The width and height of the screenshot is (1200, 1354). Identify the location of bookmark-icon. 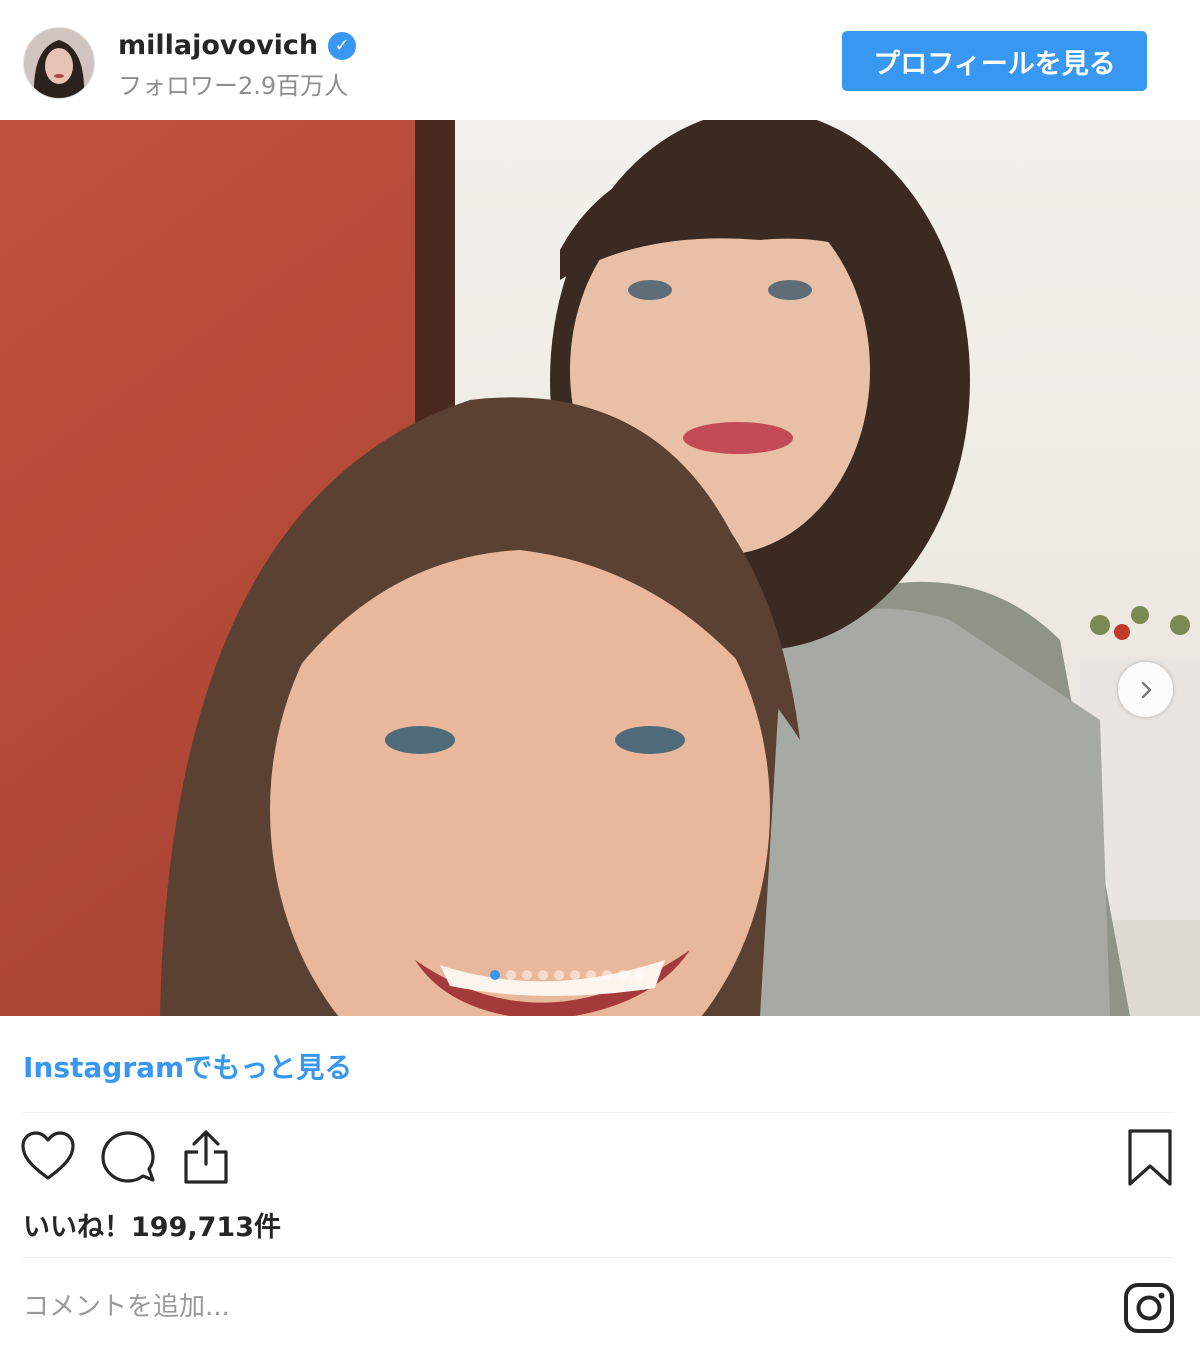
(1150, 1157).